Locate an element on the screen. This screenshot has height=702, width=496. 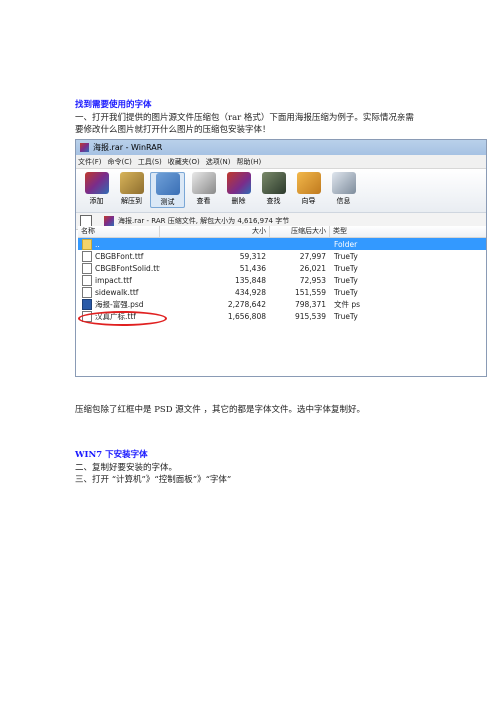
column-name: 名称 is located at coordinates (119, 231).